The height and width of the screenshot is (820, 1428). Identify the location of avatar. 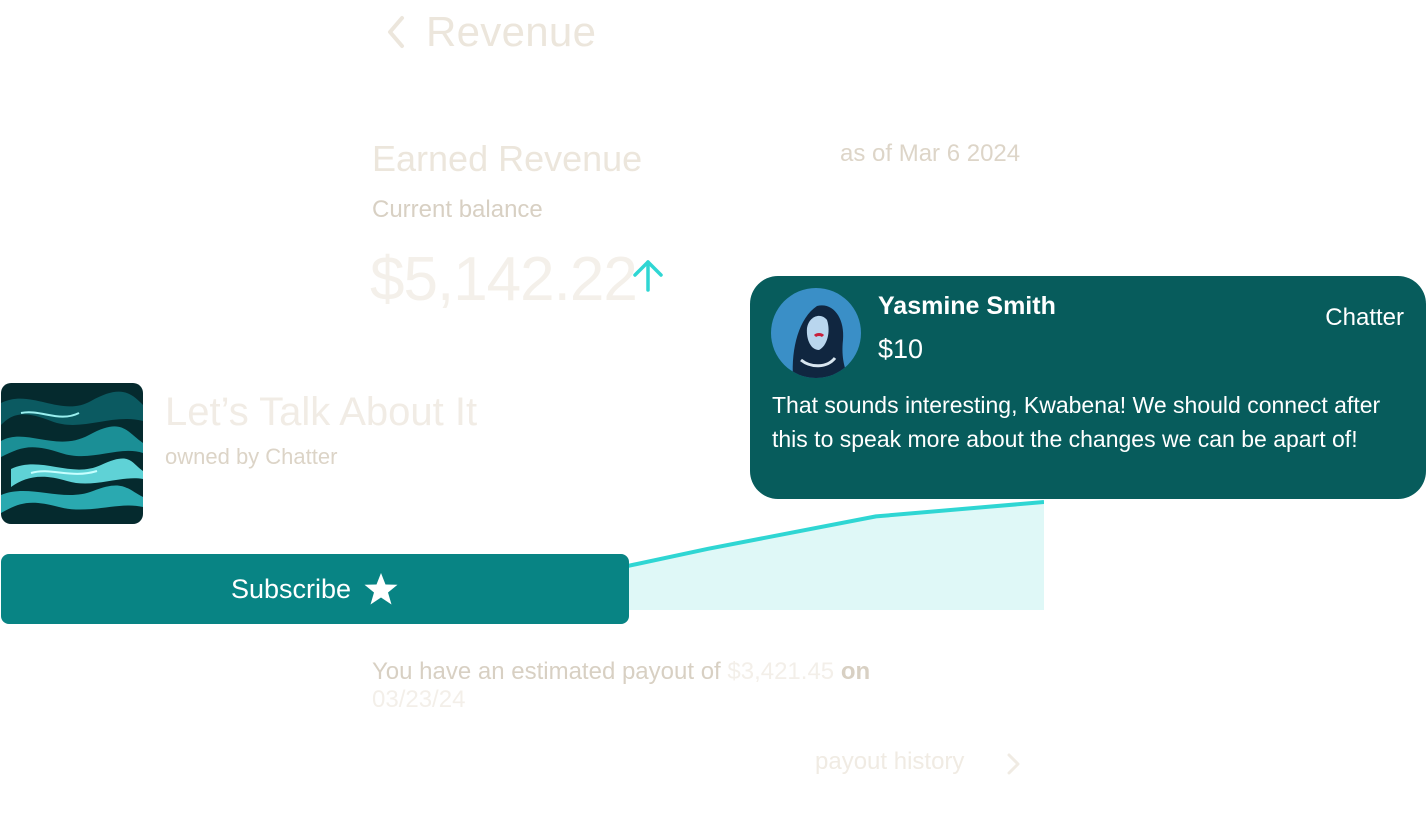
(816, 333).